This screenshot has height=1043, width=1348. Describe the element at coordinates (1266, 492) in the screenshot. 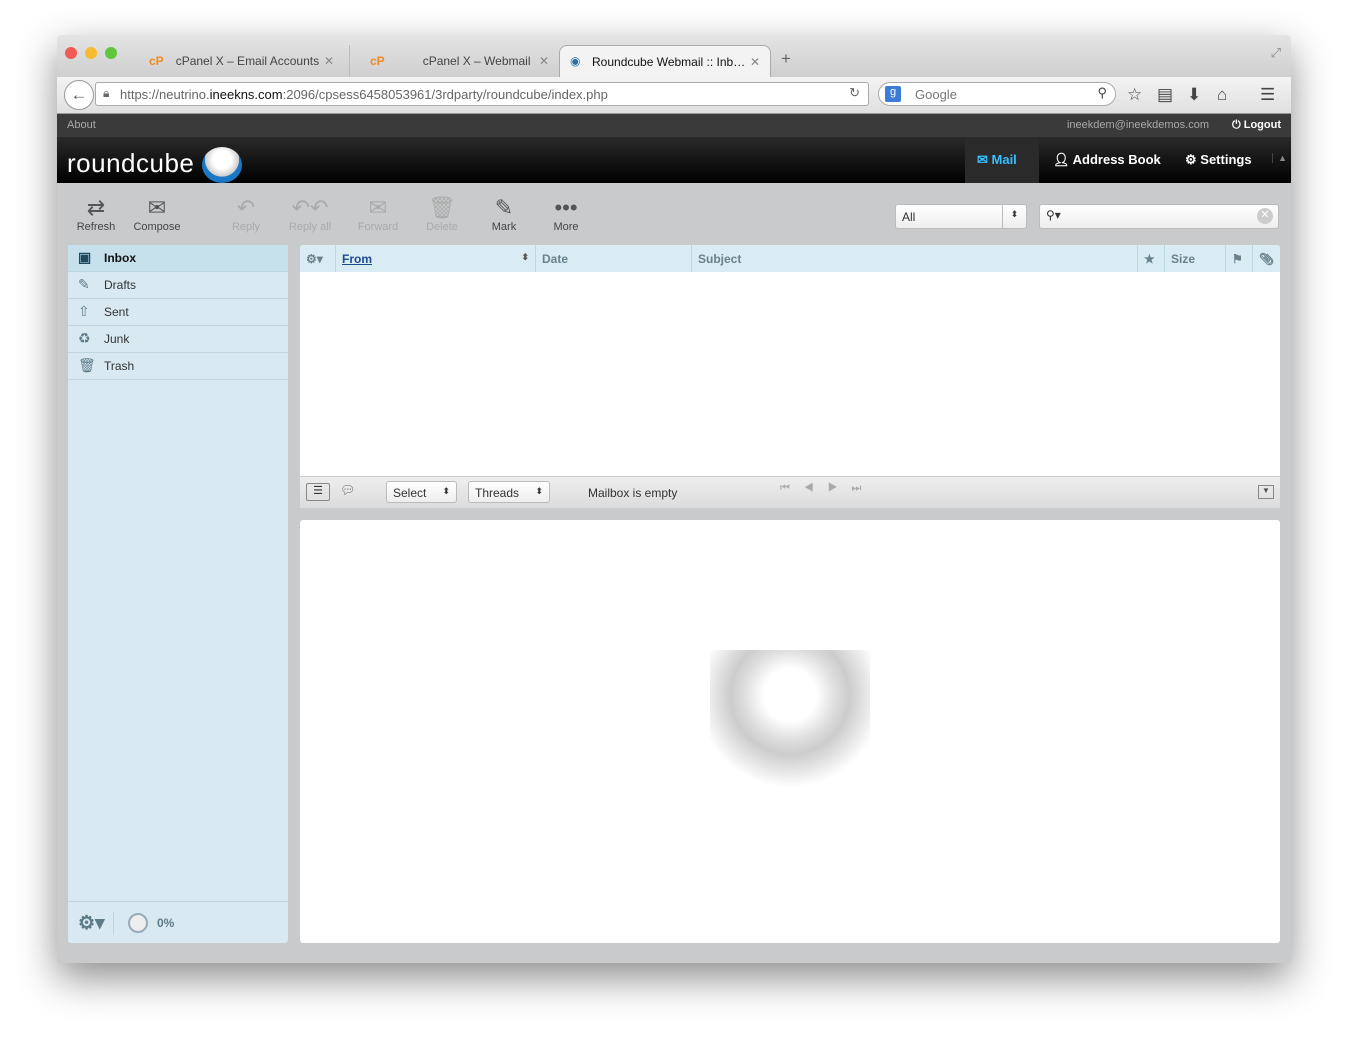

I see `toggle-preview-icon: ▼` at that location.